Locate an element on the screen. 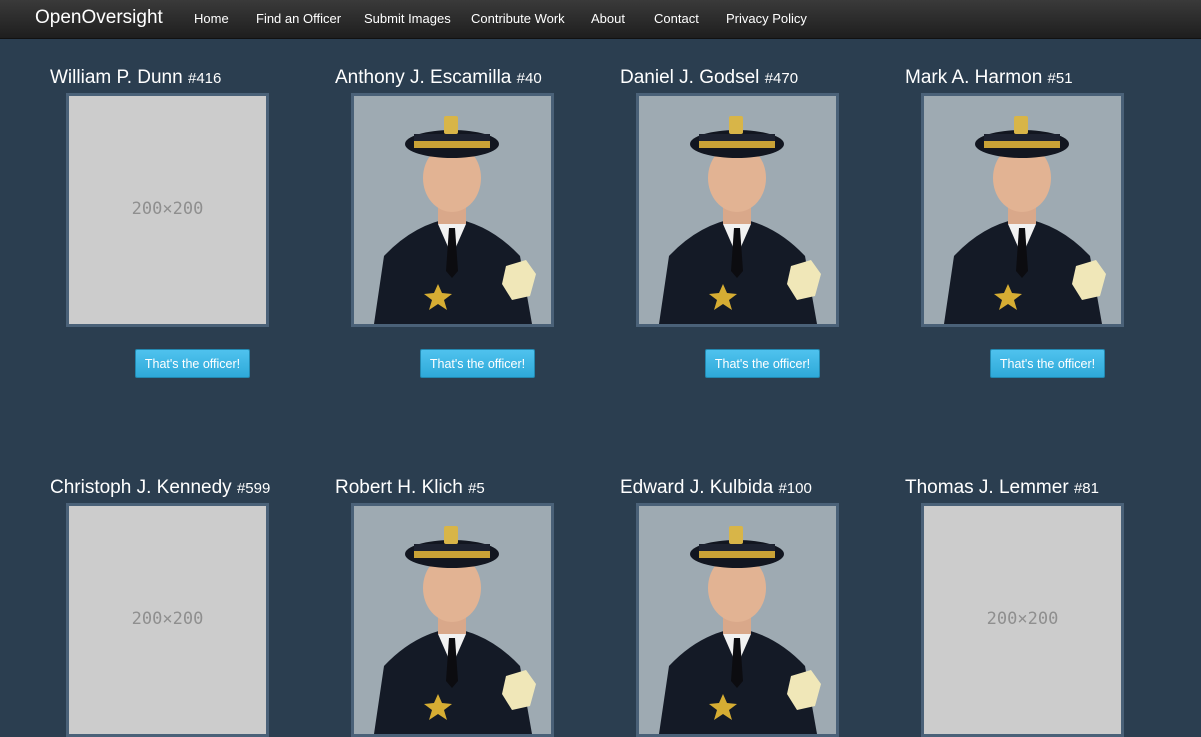 Image resolution: width=1201 pixels, height=737 pixels. nav-submit-images: Submit Images is located at coordinates (407, 18).